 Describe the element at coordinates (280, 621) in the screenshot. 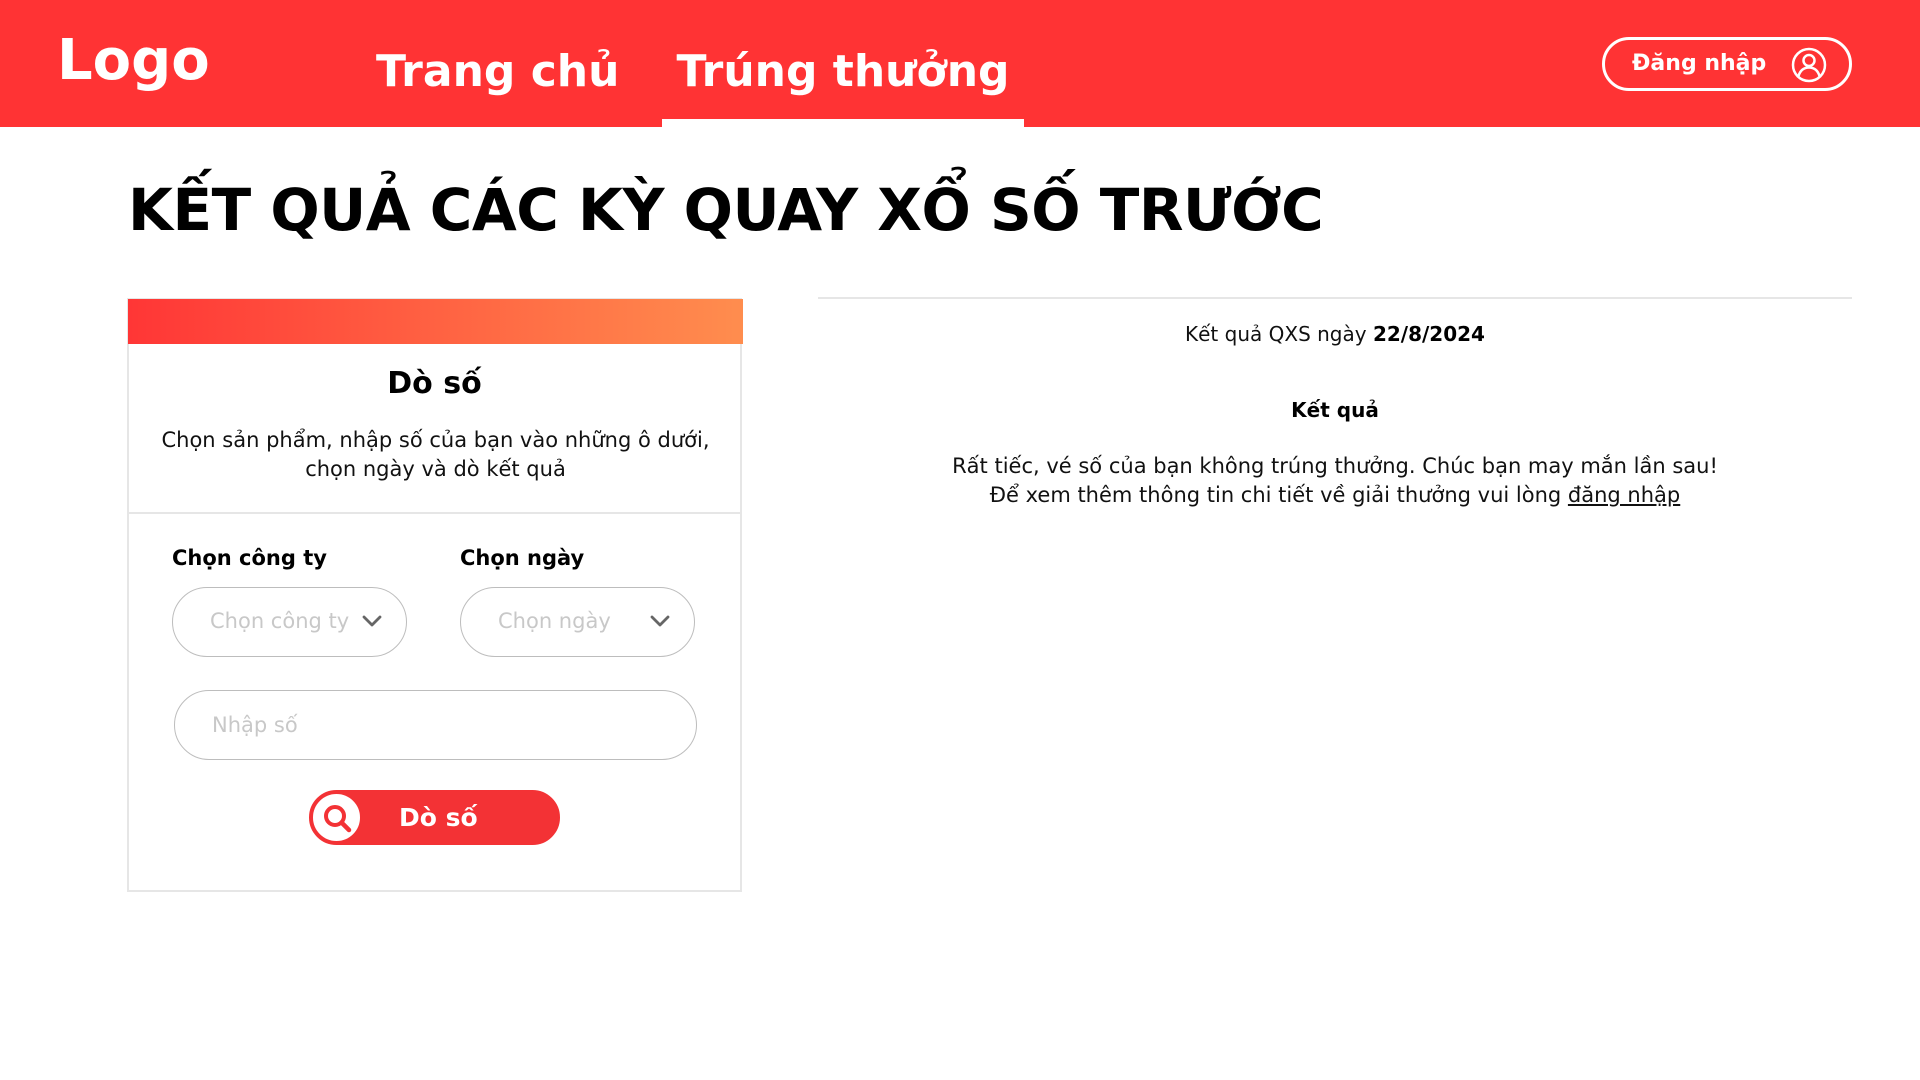

I see `company-select-placeholder: Chọn công ty` at that location.